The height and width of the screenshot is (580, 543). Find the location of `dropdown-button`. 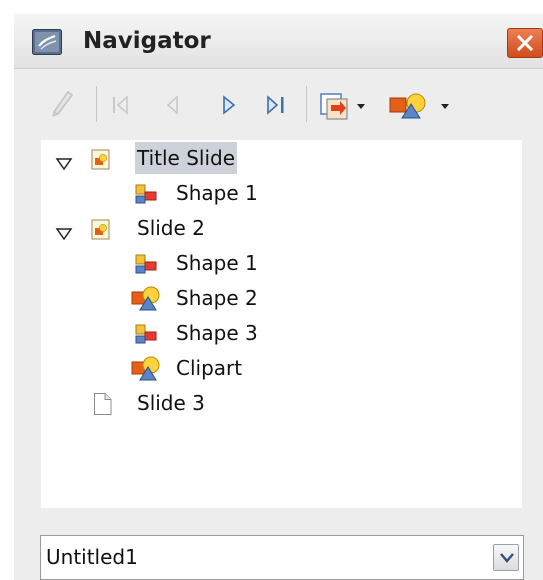

dropdown-button is located at coordinates (506, 557).